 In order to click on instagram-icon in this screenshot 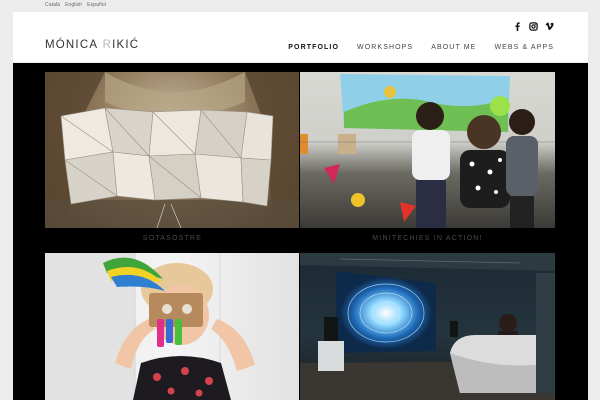, I will do `click(533, 26)`.